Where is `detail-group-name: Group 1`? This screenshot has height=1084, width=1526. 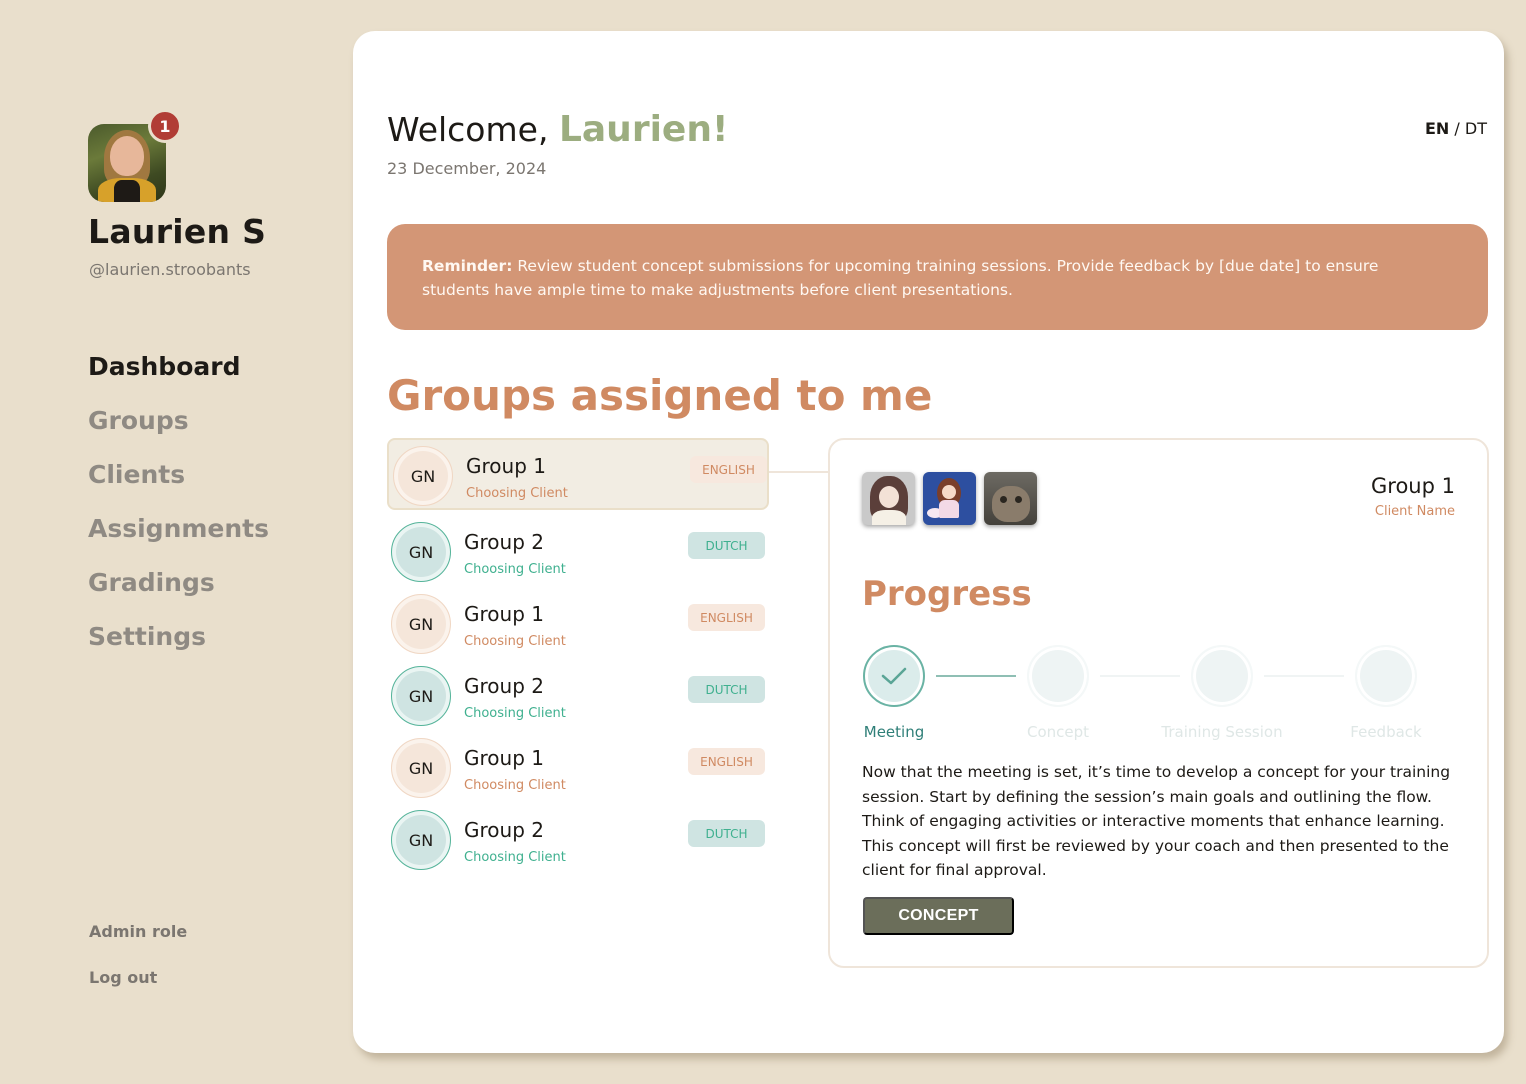
detail-group-name: Group 1 is located at coordinates (1413, 486).